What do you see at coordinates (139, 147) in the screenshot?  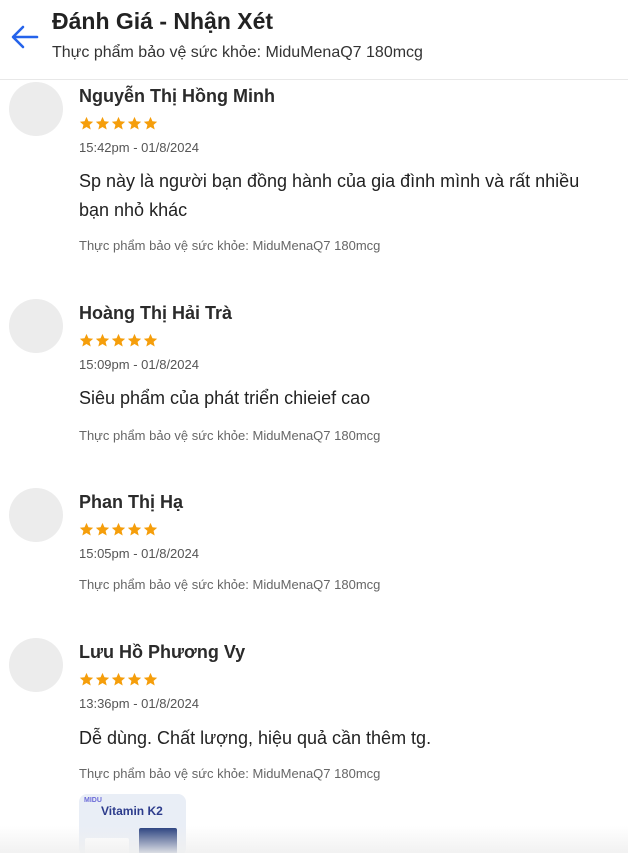 I see `review-time: 15:42pm - 01/8/2024` at bounding box center [139, 147].